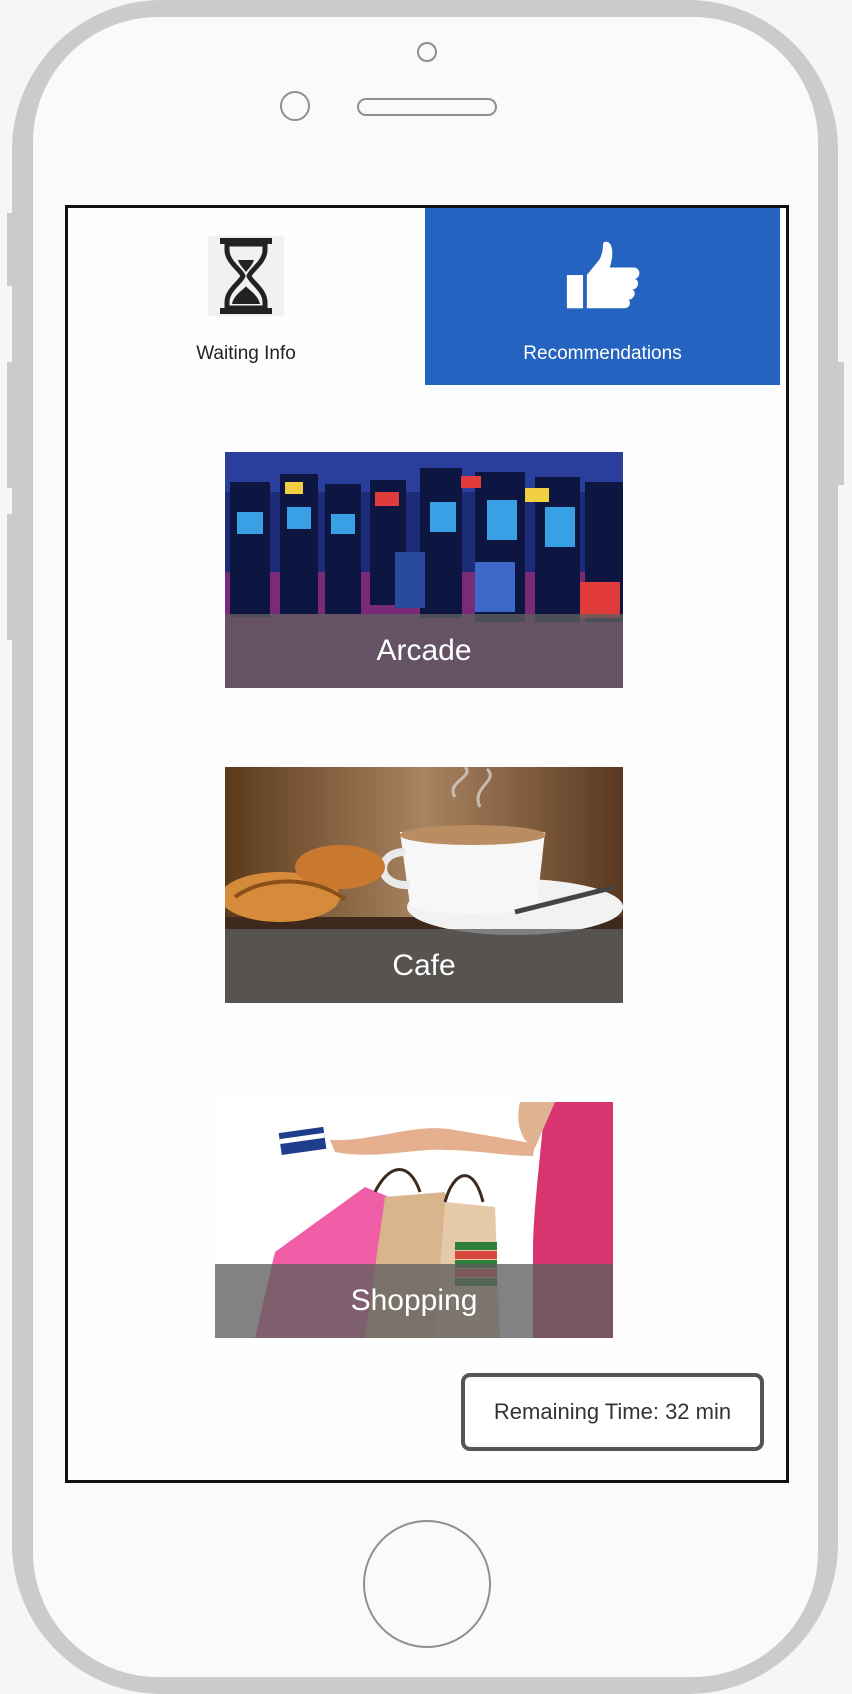 This screenshot has height=1694, width=852. Describe the element at coordinates (246, 353) in the screenshot. I see `tab-waiting-info-label: Waiting Info` at that location.